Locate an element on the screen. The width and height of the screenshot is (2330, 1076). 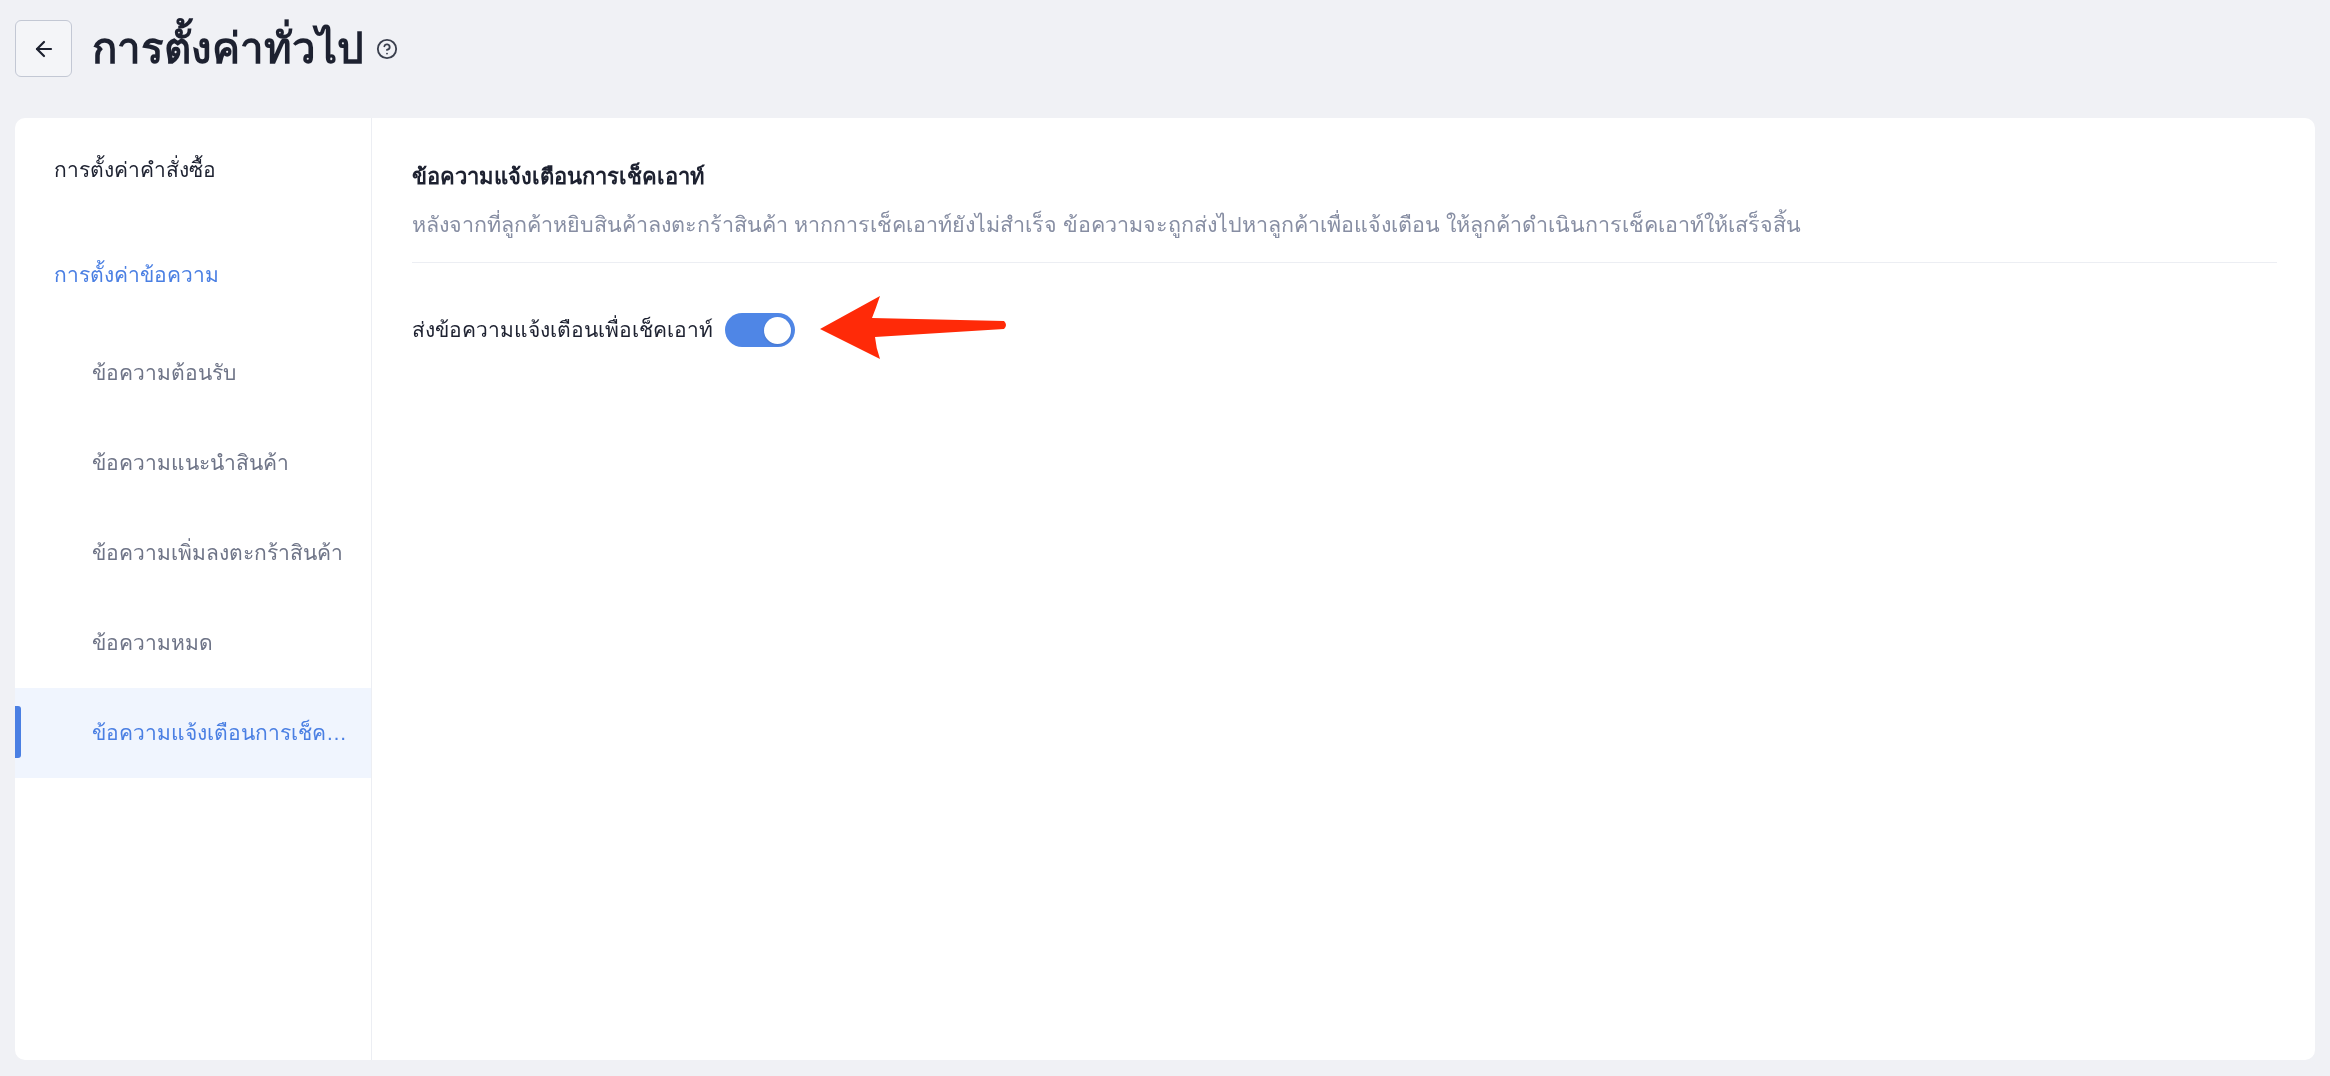
setting-label: ส่งข้อความแจ้งเตือนเพื่อเช็คเอาท์ is located at coordinates (562, 330).